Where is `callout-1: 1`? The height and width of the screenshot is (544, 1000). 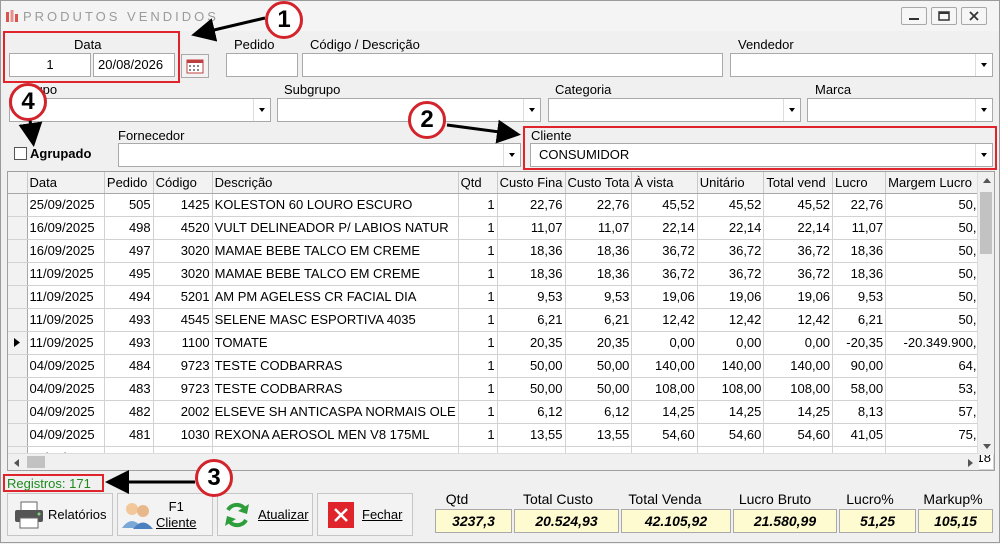 callout-1: 1 is located at coordinates (284, 20).